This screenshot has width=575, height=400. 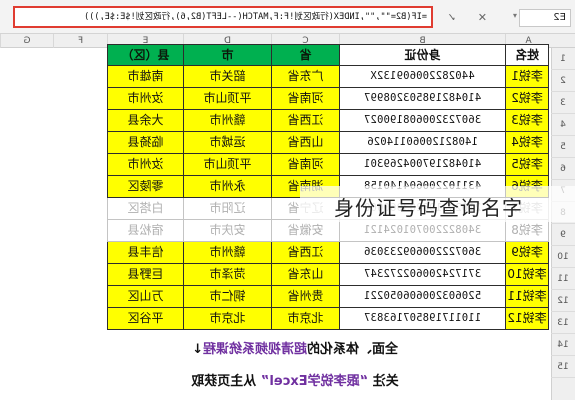 What do you see at coordinates (422, 165) in the screenshot?
I see `id-number-cell: 410482197004269301` at bounding box center [422, 165].